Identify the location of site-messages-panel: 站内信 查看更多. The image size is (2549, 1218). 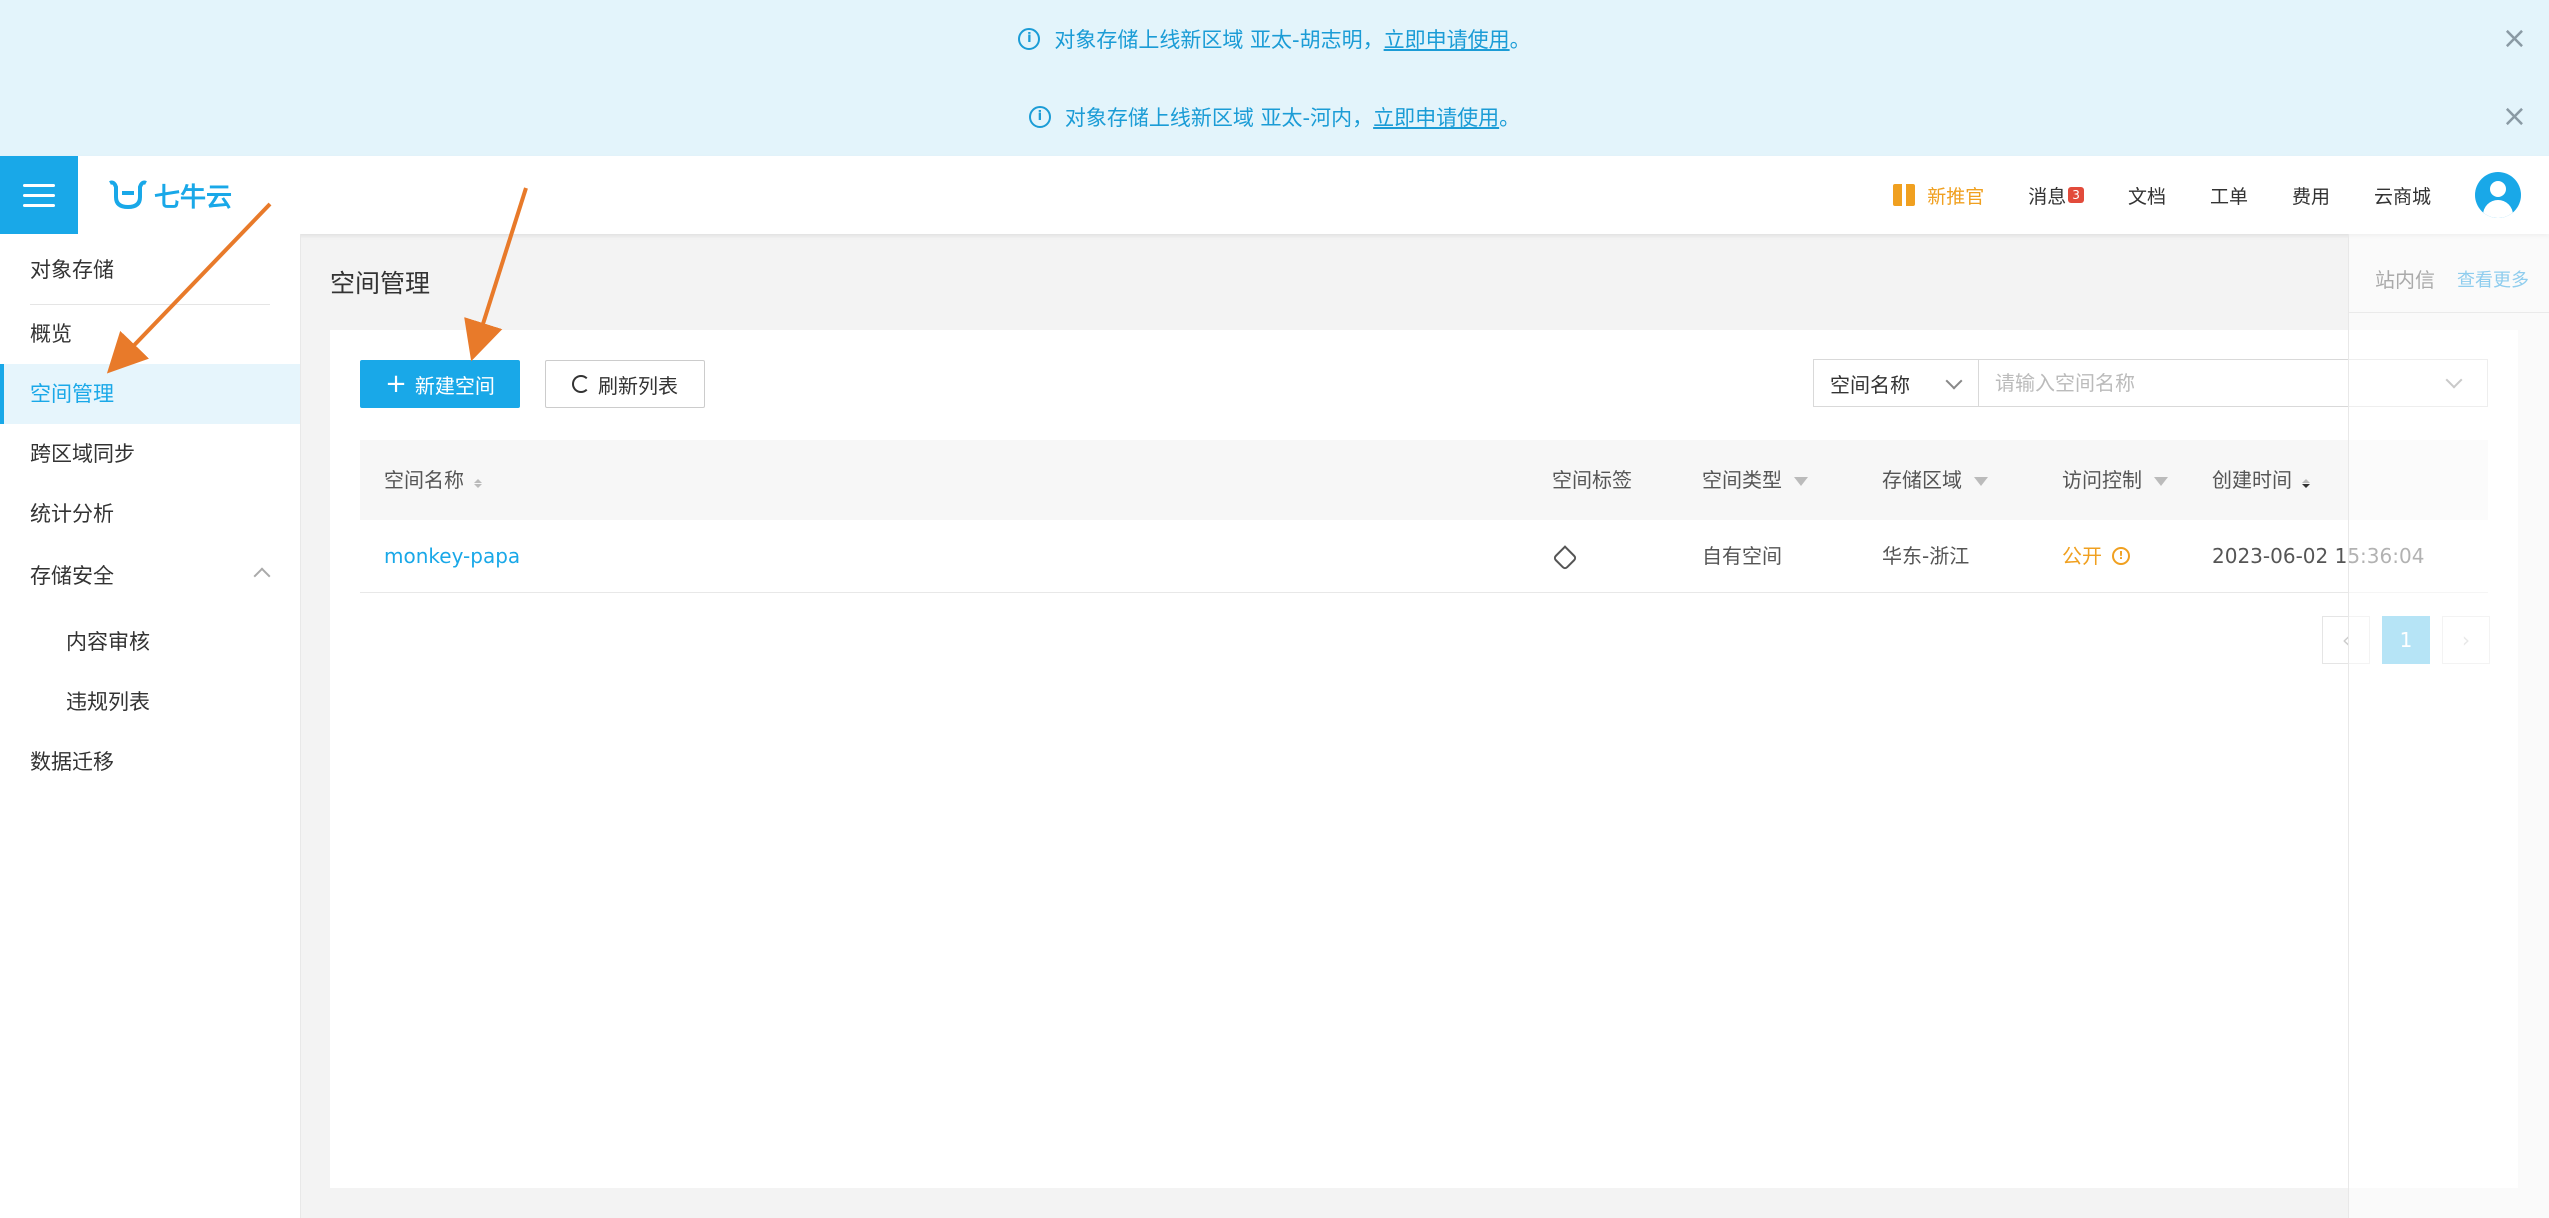
(2448, 726).